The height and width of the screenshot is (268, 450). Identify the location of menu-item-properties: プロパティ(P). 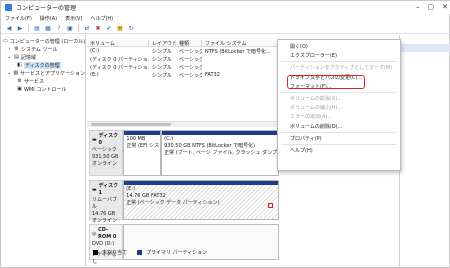
(339, 138).